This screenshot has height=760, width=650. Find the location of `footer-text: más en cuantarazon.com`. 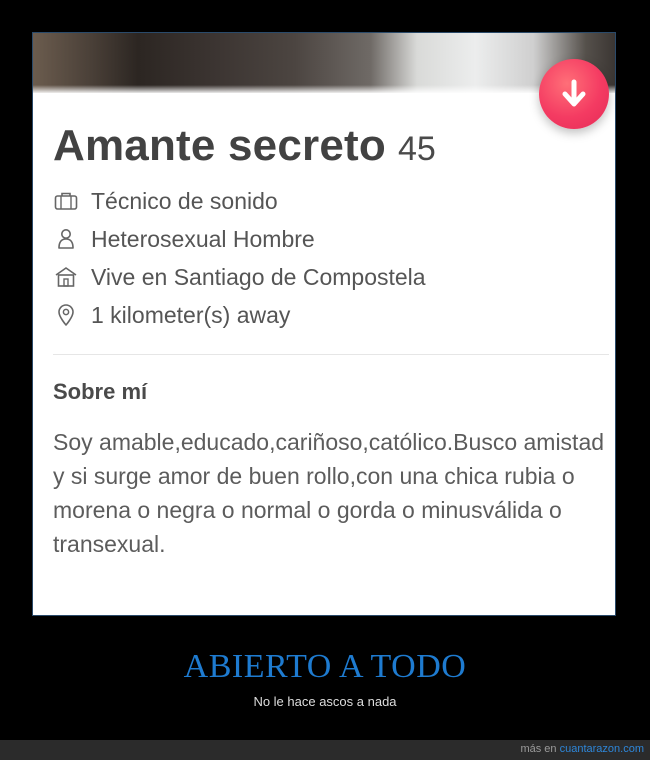

footer-text: más en cuantarazon.com is located at coordinates (582, 749).